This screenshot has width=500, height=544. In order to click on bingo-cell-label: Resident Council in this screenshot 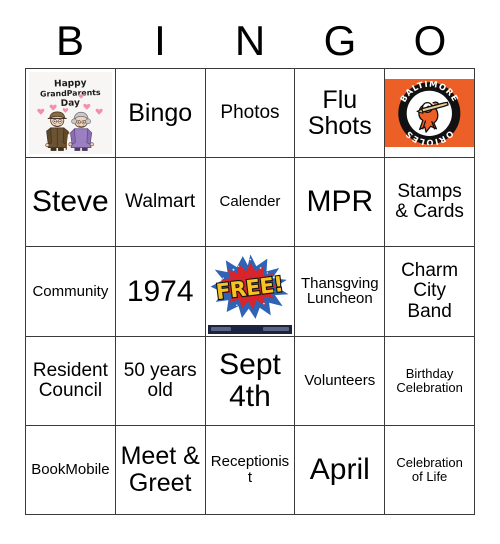, I will do `click(70, 380)`.